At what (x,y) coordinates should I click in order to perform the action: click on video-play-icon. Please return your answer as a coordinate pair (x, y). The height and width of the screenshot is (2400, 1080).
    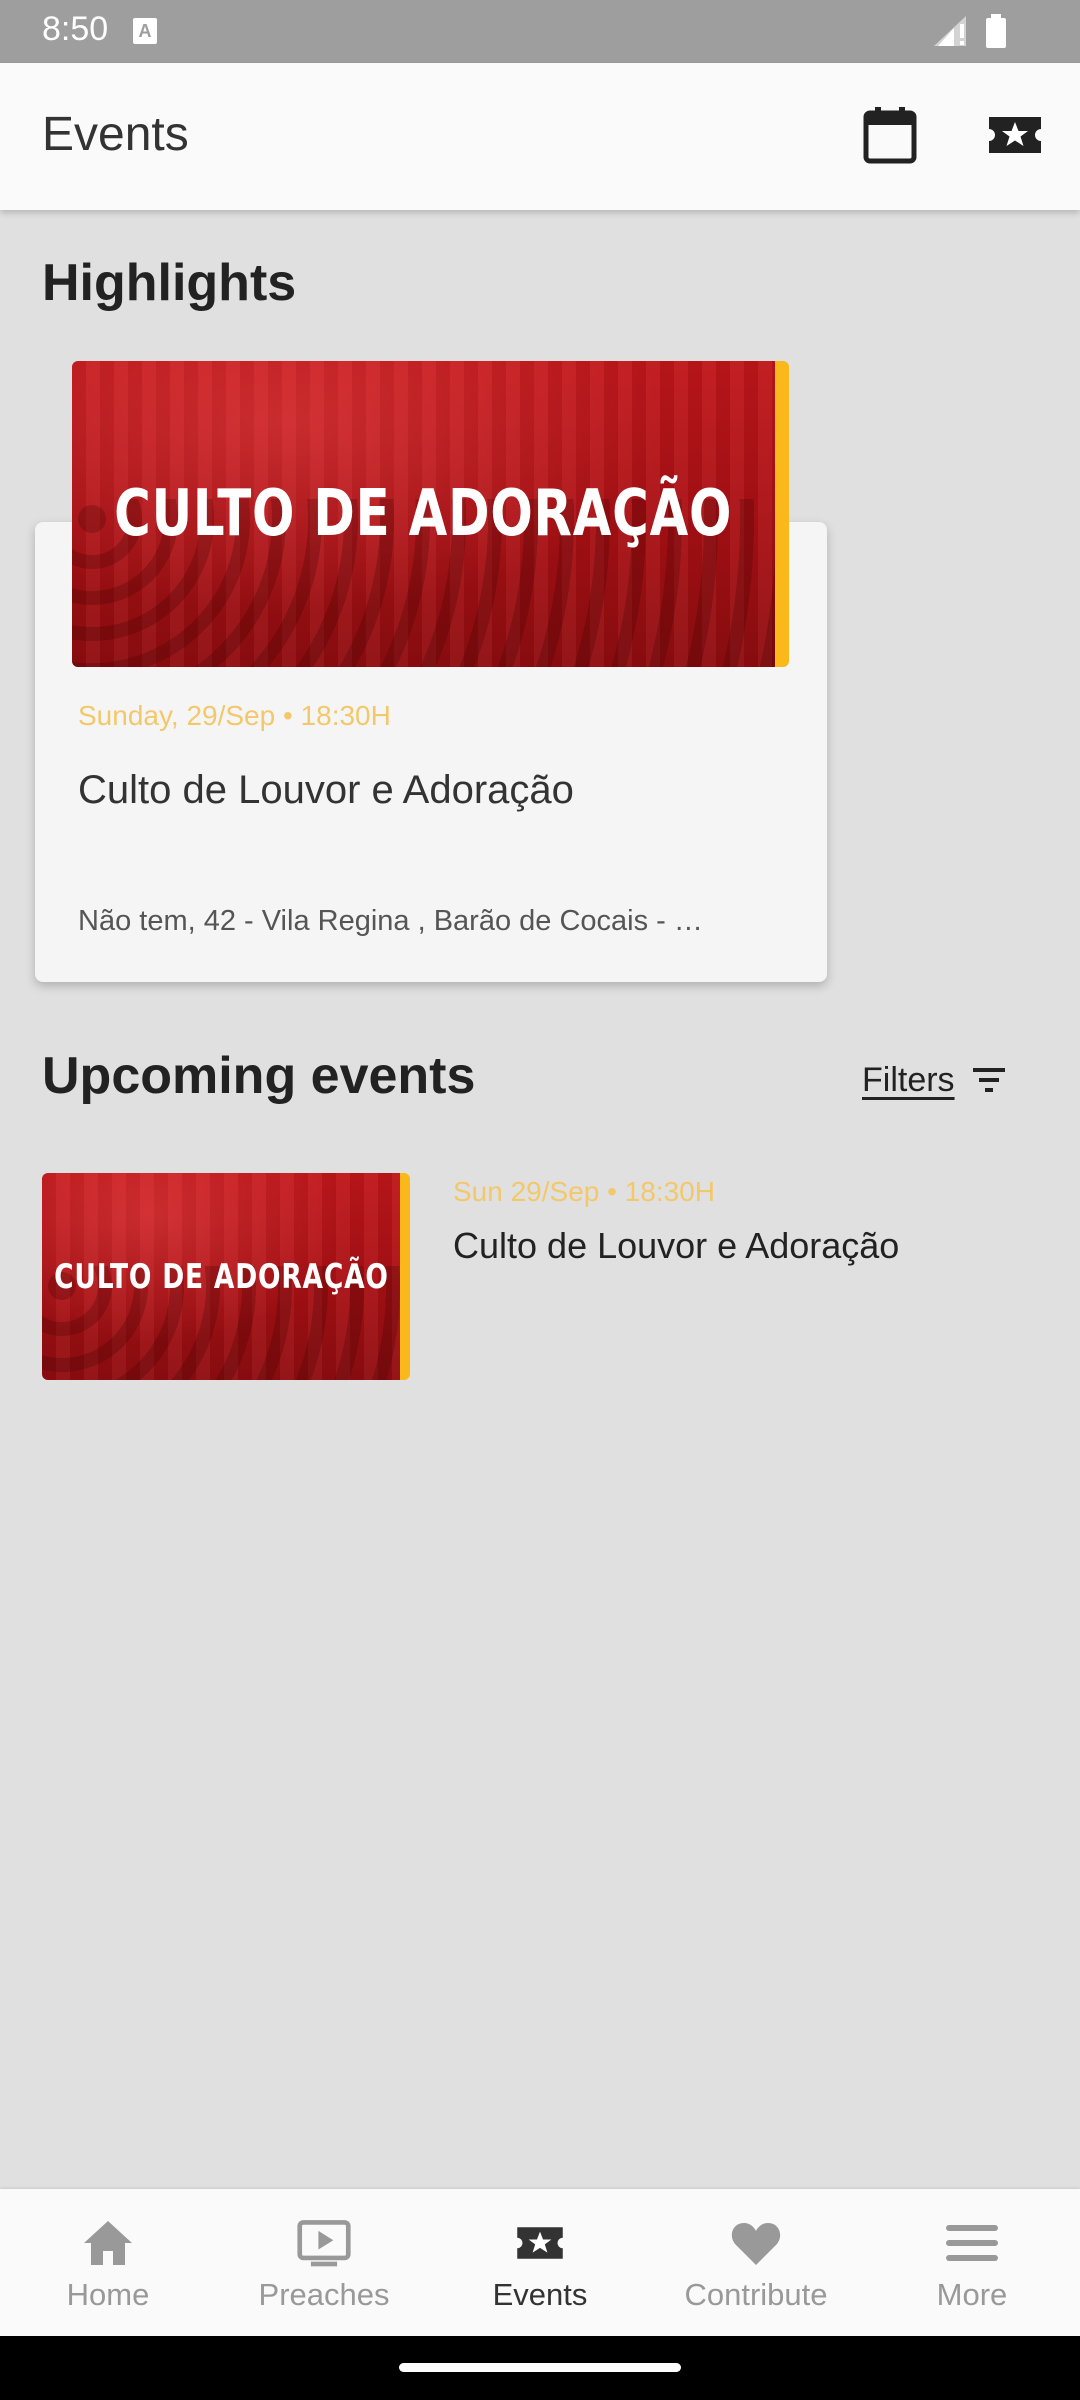
    Looking at the image, I should click on (324, 2243).